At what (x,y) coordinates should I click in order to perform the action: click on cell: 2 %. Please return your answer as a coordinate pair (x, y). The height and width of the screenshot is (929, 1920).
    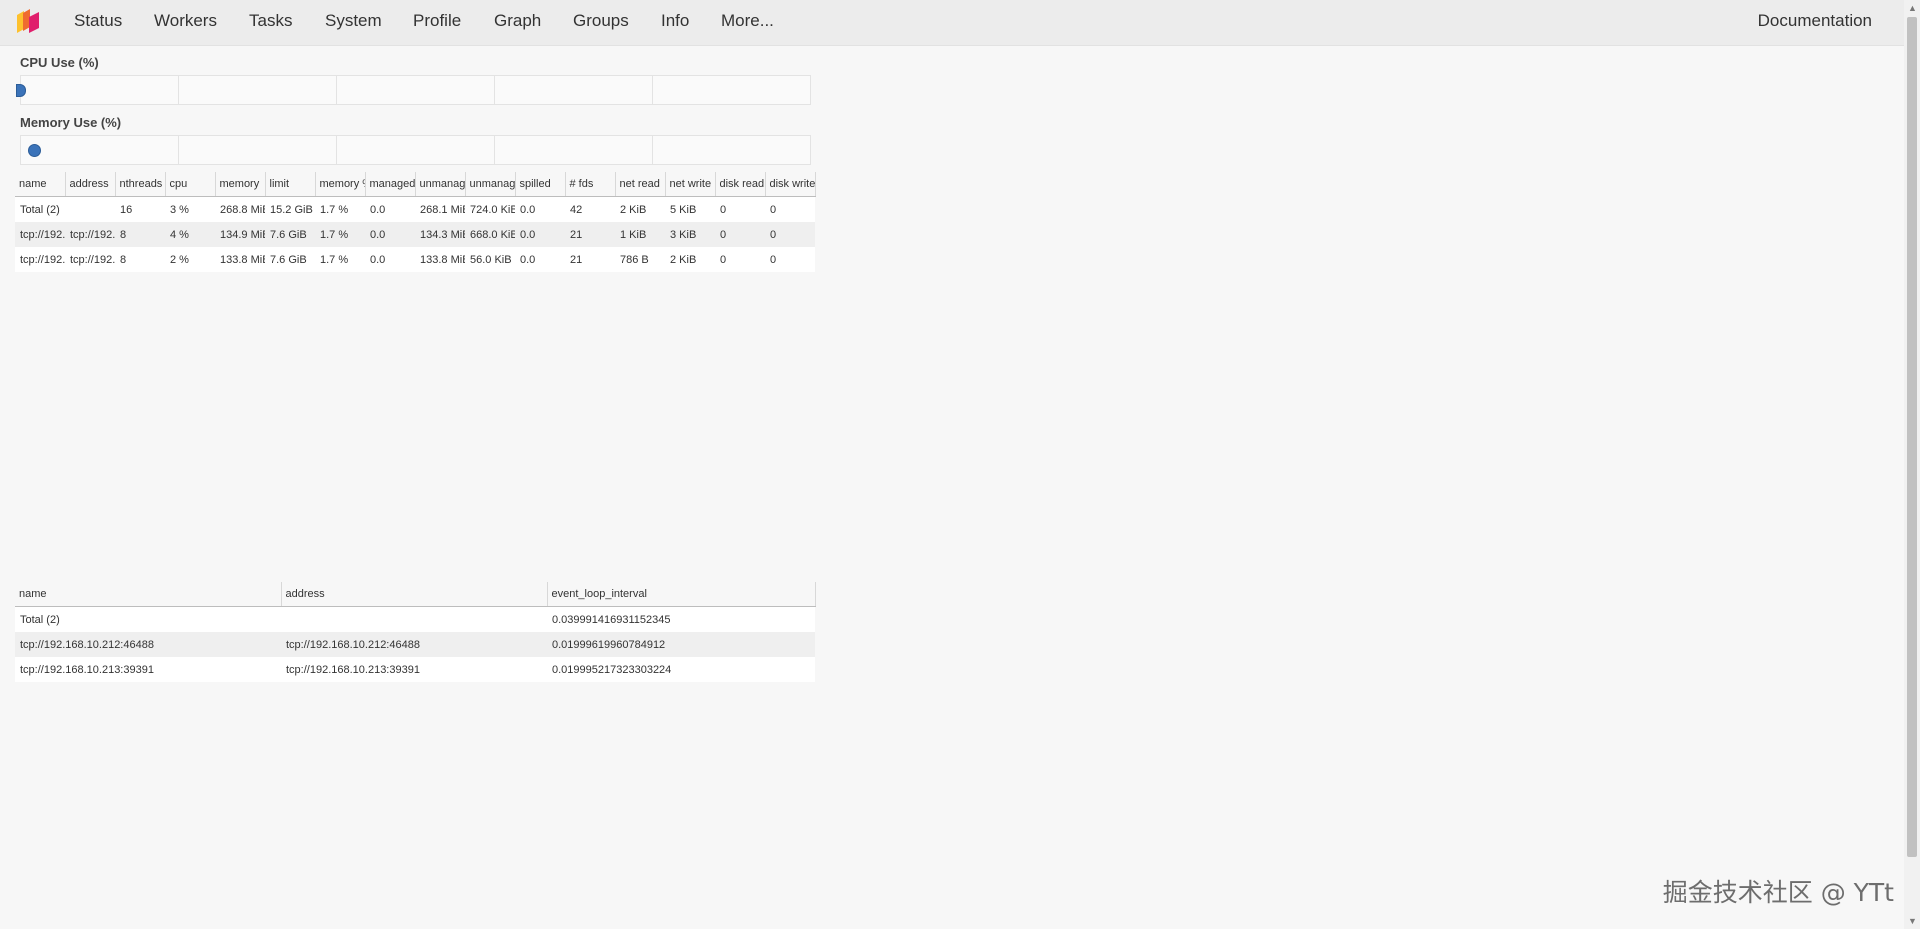
    Looking at the image, I should click on (190, 259).